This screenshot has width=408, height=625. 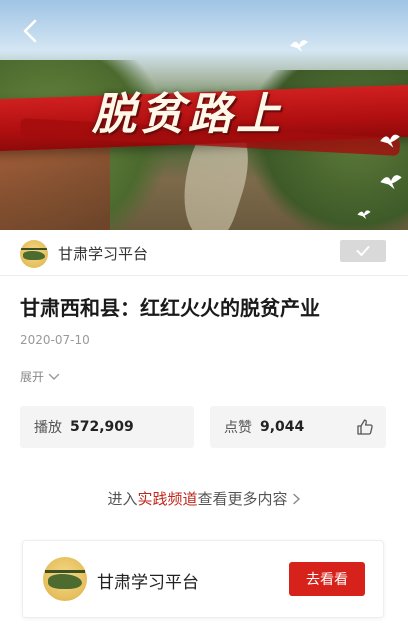 I want to click on more-link-highlight: 实践频道, so click(x=167, y=499).